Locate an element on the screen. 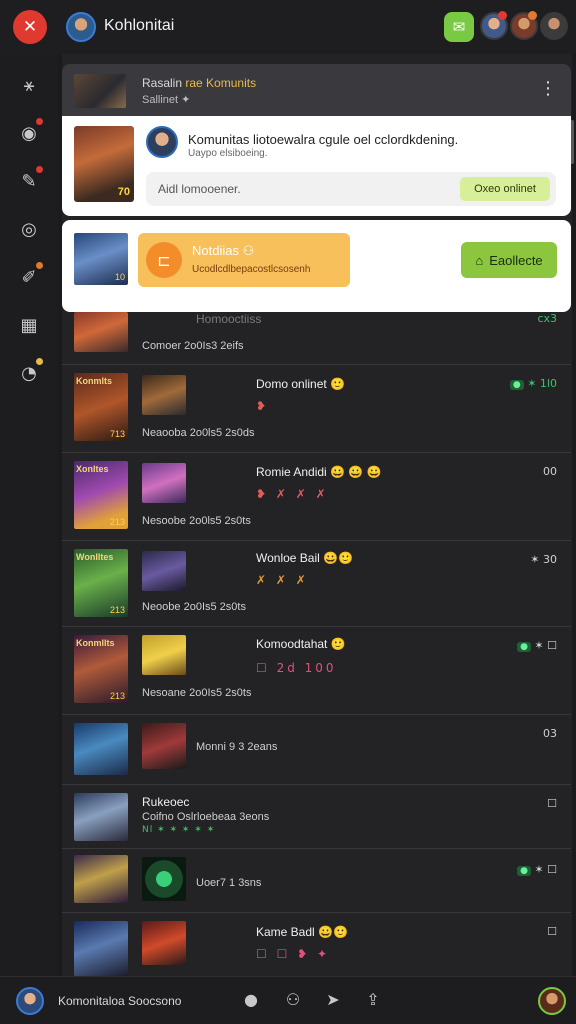  list-item: Homooctiiss Comoer 2o0Is3 2eifs cx3 is located at coordinates (316, 338).